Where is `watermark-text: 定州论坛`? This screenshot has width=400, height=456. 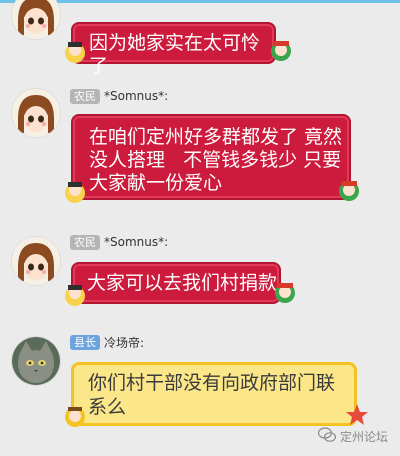
watermark-text: 定州论坛 is located at coordinates (363, 437).